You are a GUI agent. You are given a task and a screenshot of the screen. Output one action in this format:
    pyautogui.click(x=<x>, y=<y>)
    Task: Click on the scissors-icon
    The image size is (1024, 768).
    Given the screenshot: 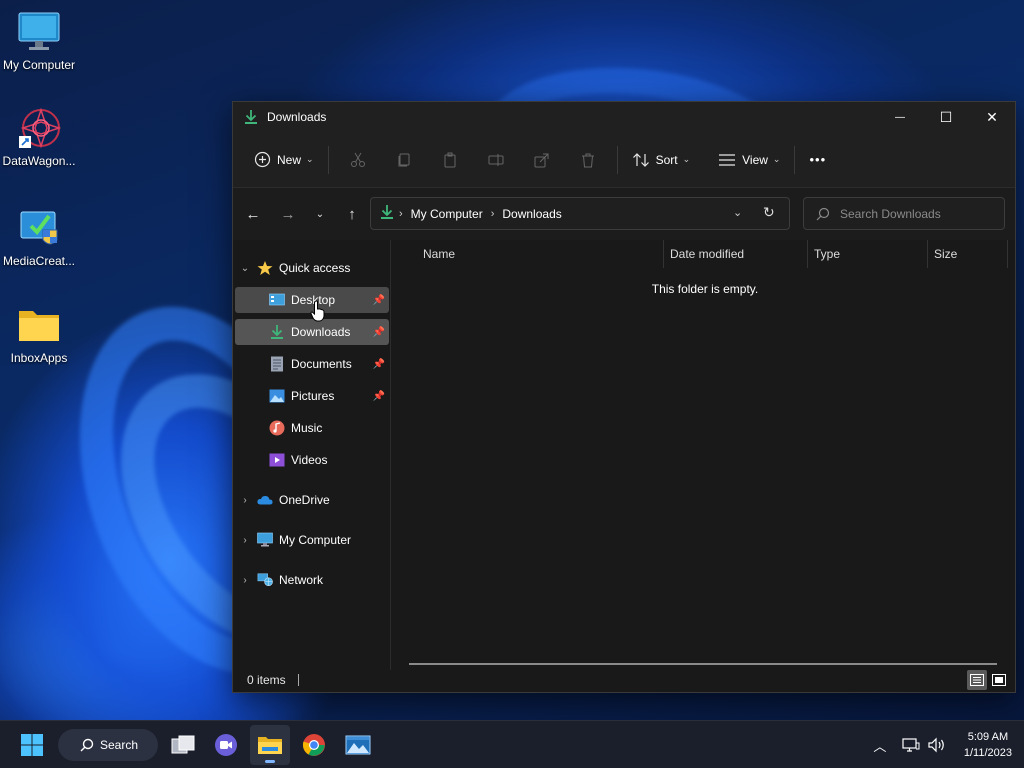 What is the action you would take?
    pyautogui.click(x=357, y=159)
    